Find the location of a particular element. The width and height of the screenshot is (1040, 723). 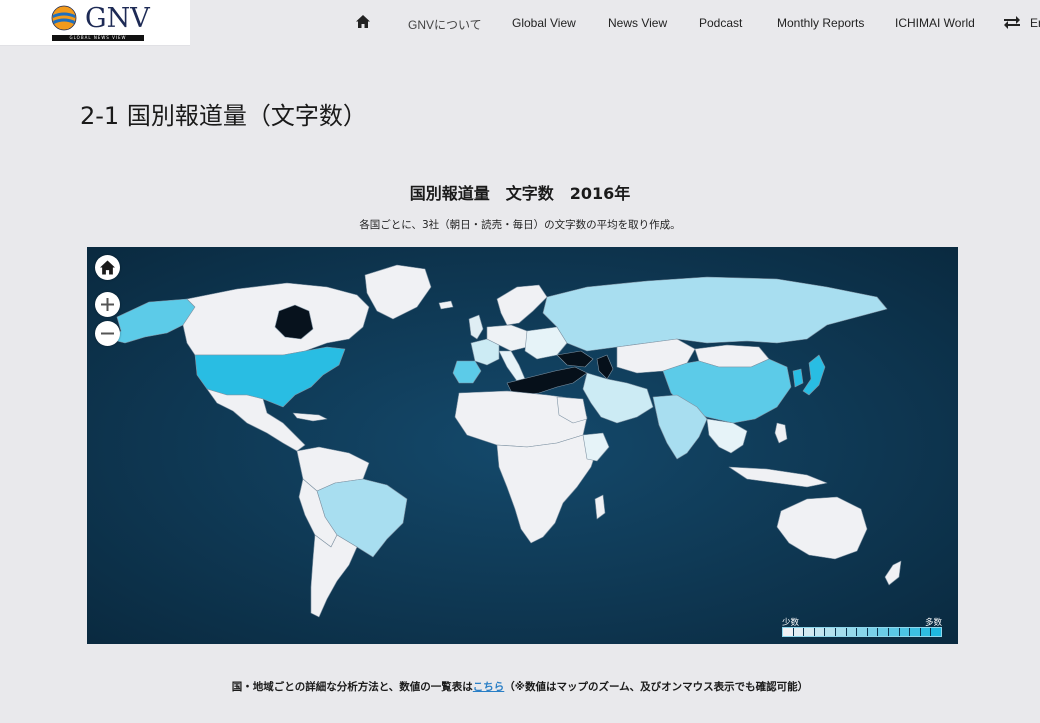

map-home-button is located at coordinates (107, 267).